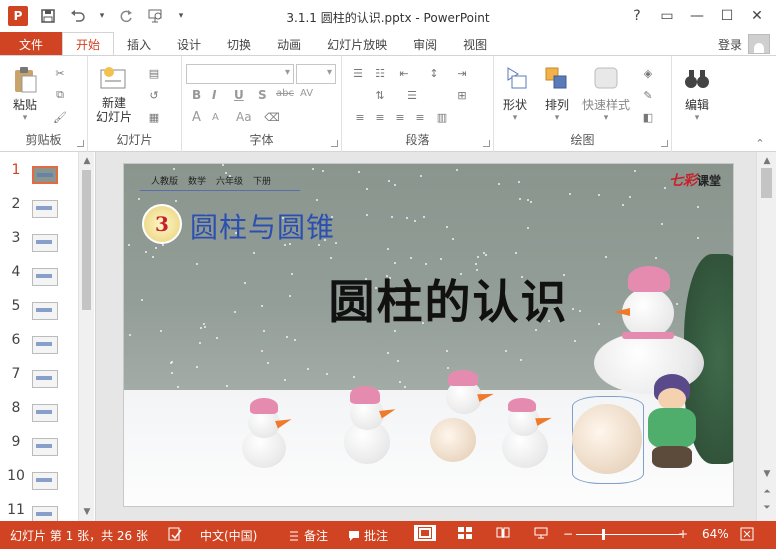 This screenshot has width=776, height=549. Describe the element at coordinates (683, 534) in the screenshot. I see `zoom-in-button: +` at that location.